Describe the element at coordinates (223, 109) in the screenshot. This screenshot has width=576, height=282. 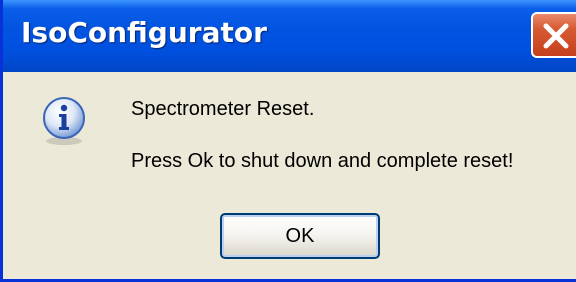
I see `message-title: Spectrometer Reset.` at that location.